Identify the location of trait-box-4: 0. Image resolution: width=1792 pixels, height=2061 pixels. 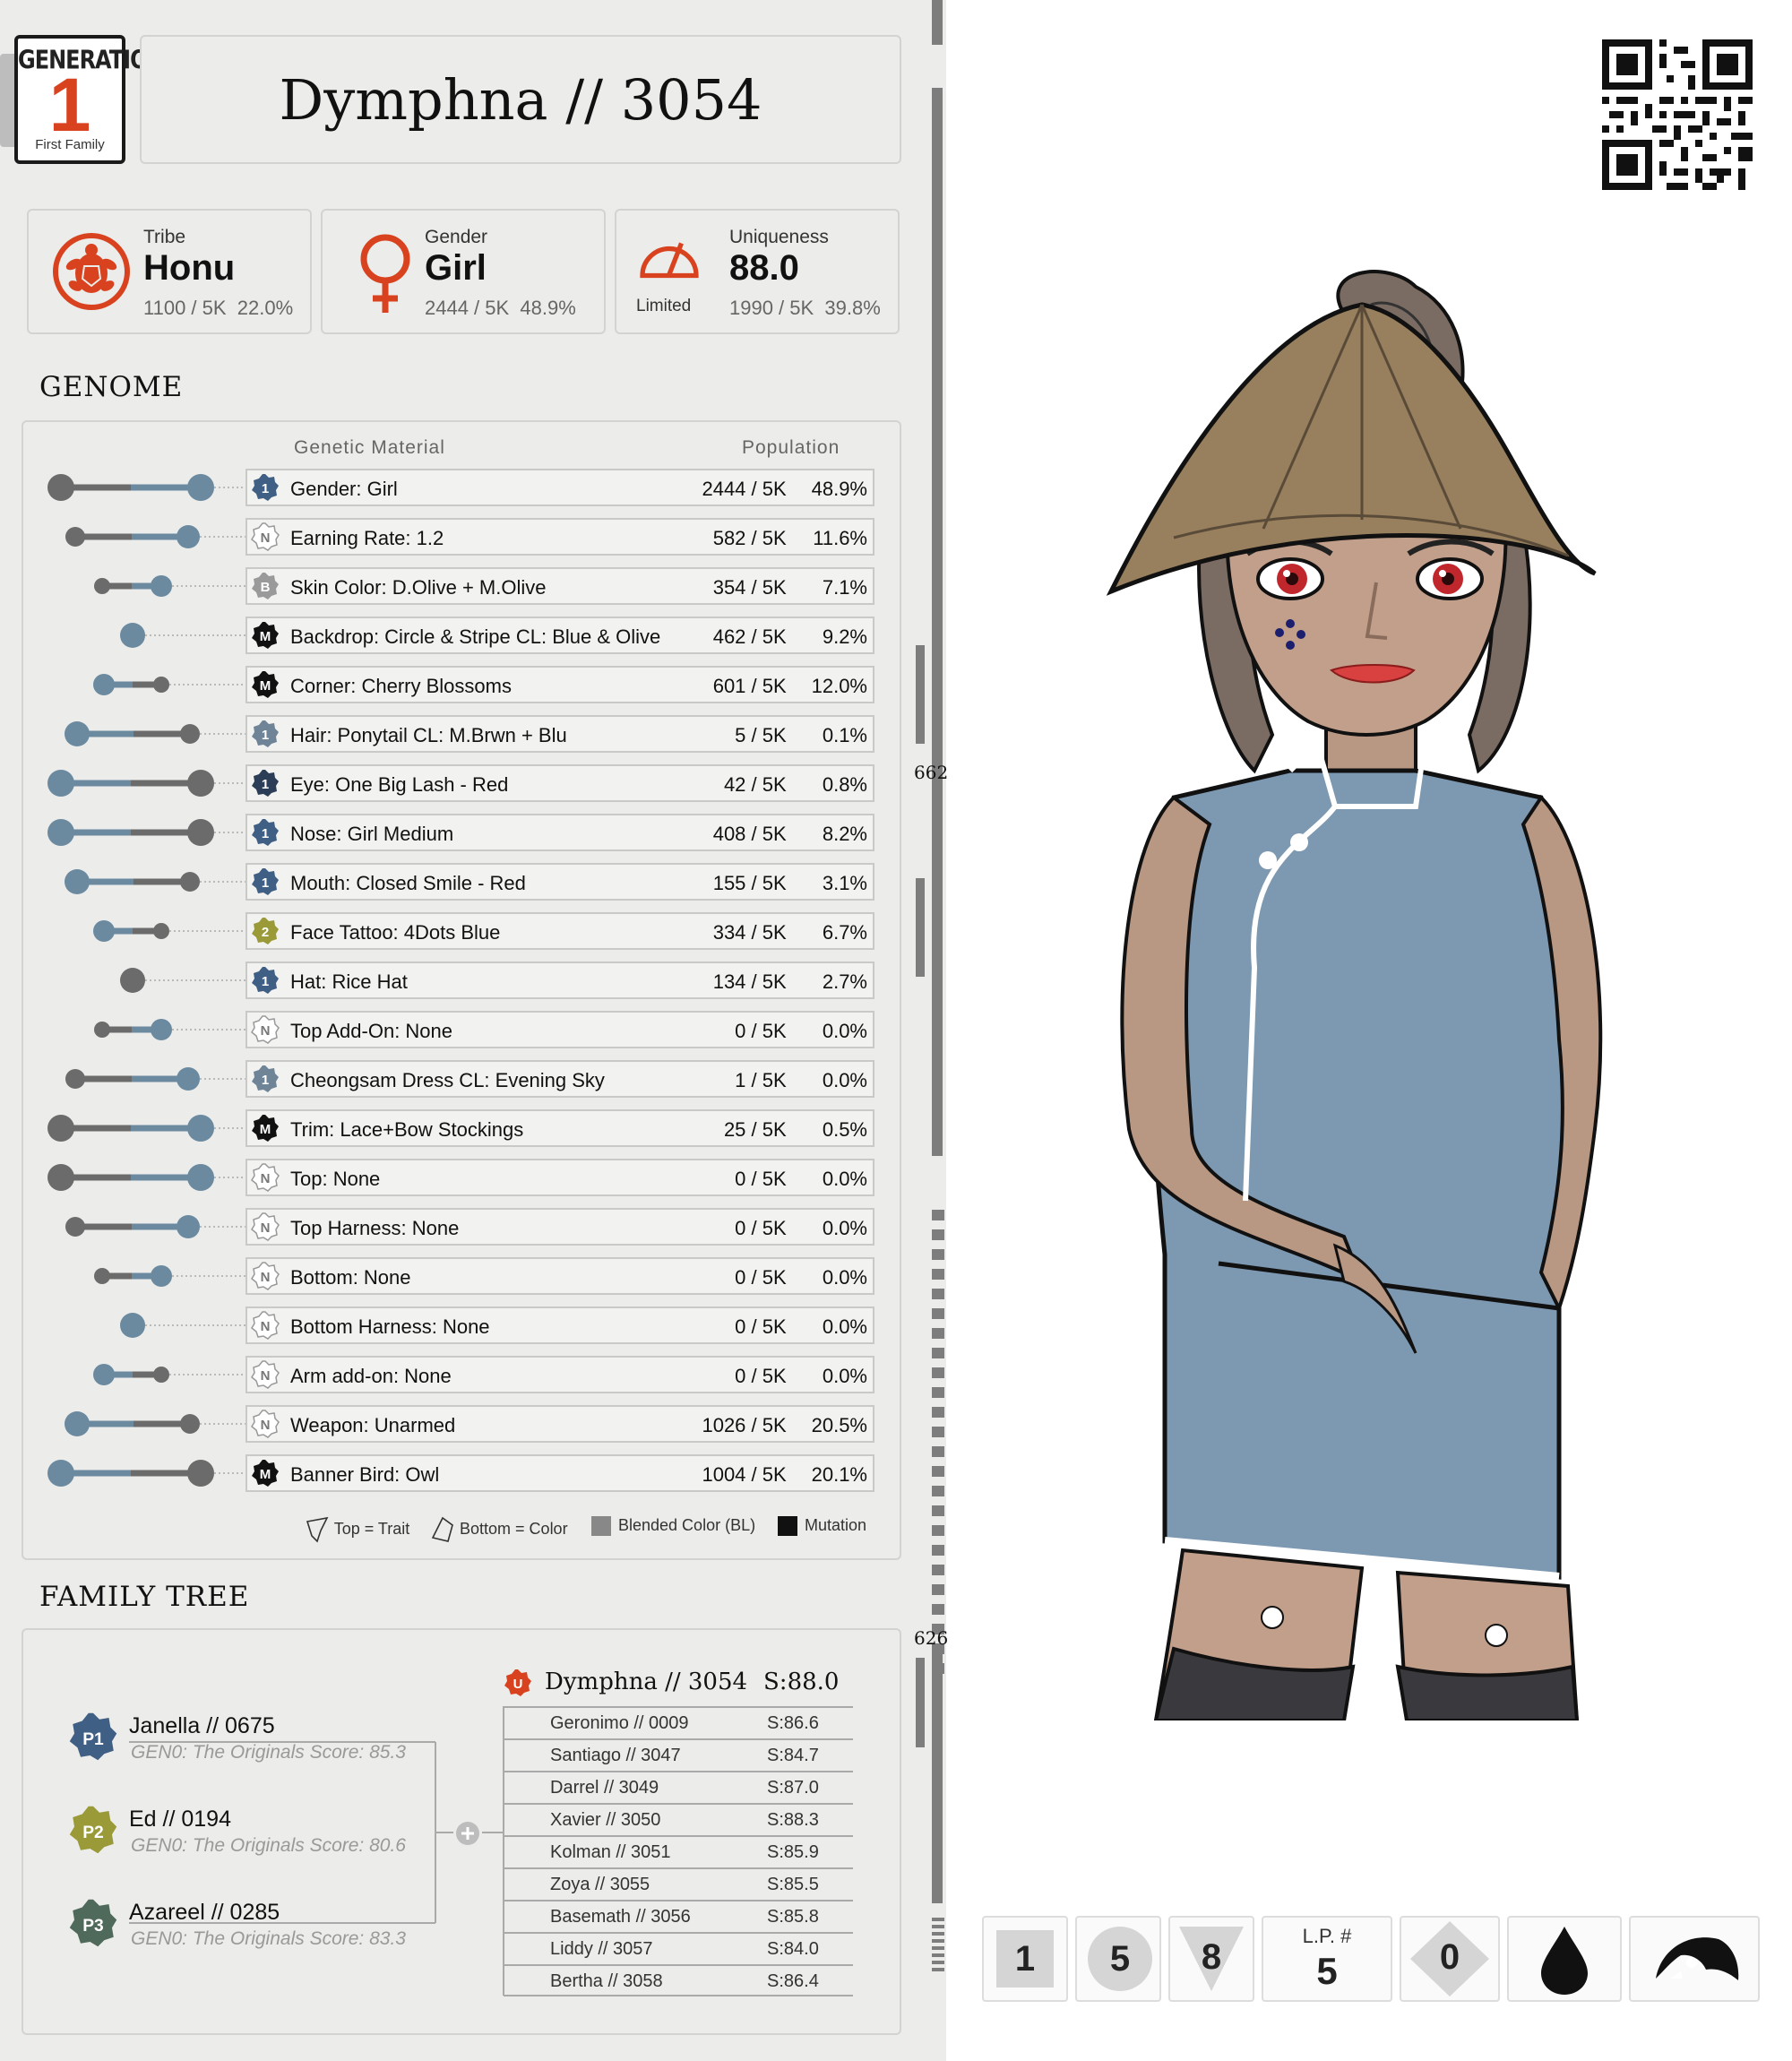
(1450, 1959).